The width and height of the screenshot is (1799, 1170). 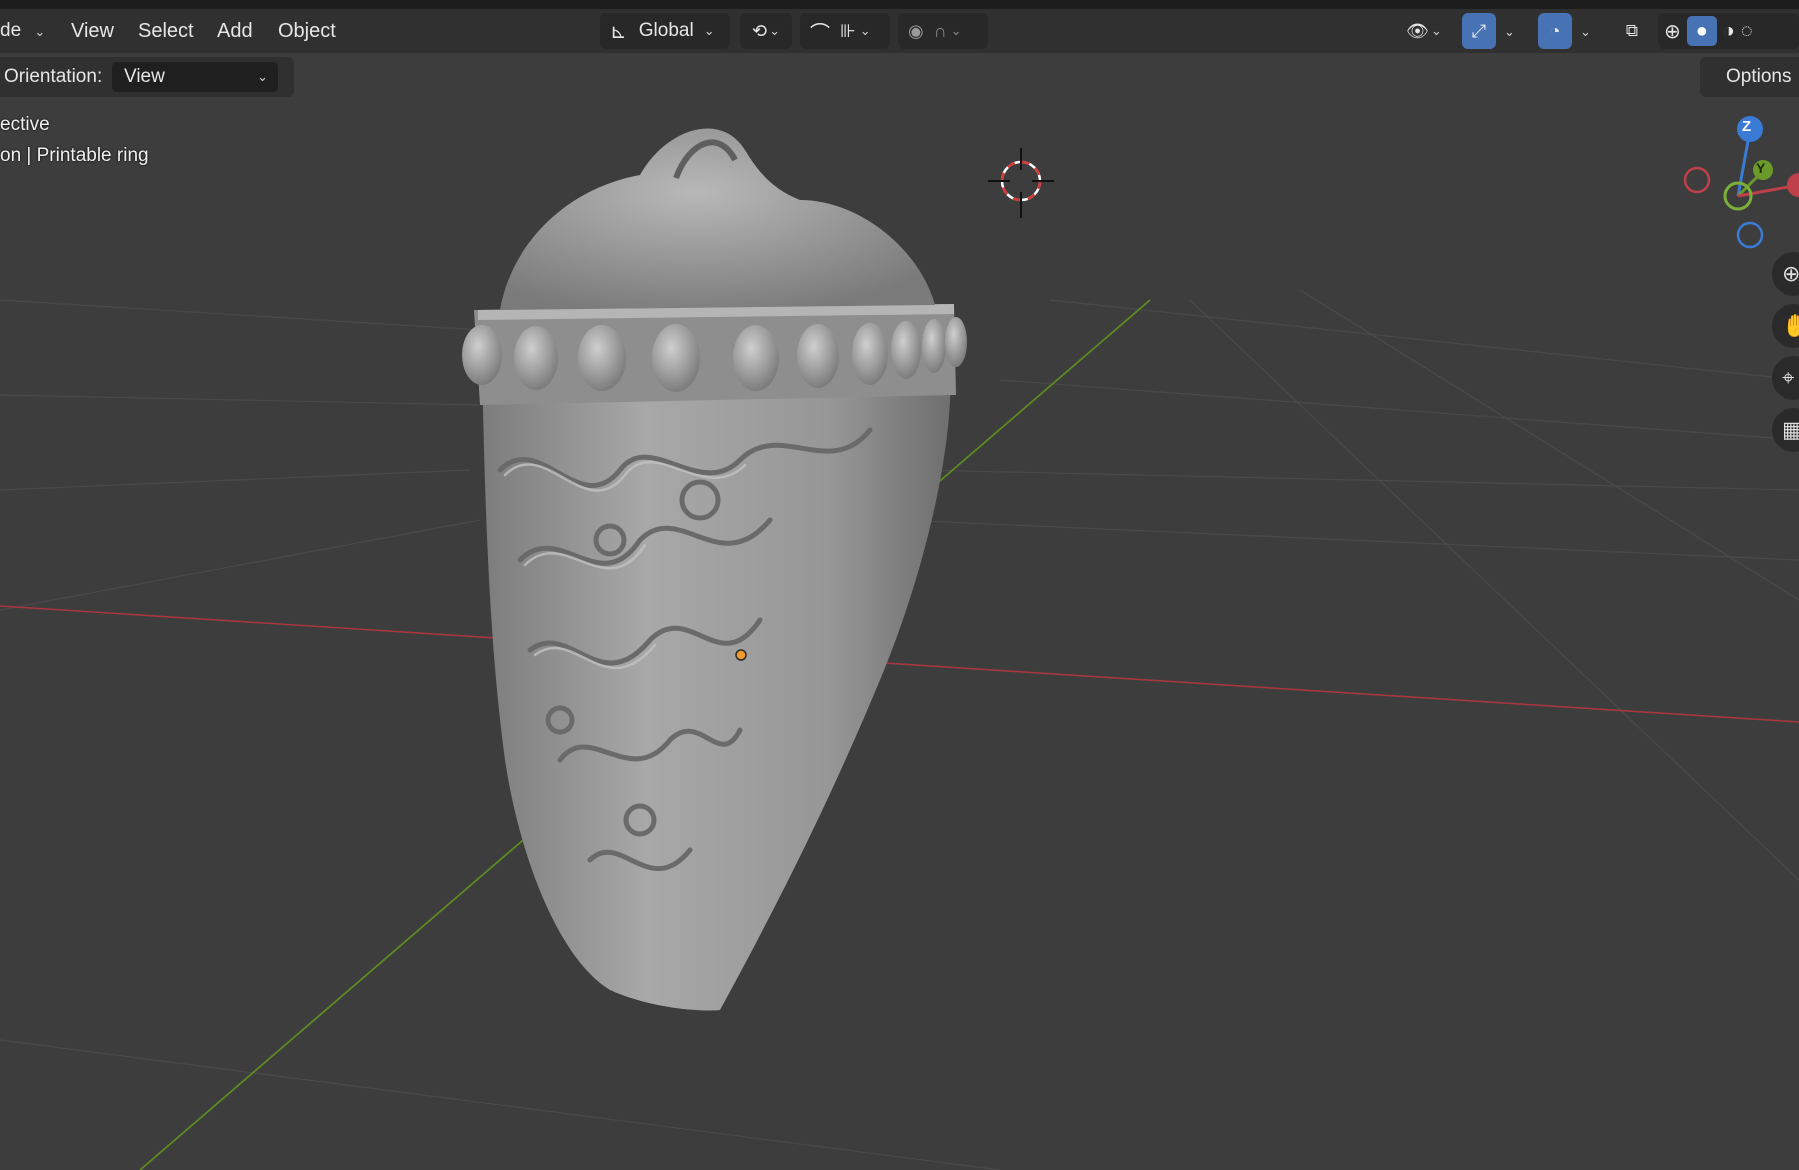 I want to click on proportional-edit-group: ◉ ∩ ⌄, so click(x=943, y=31).